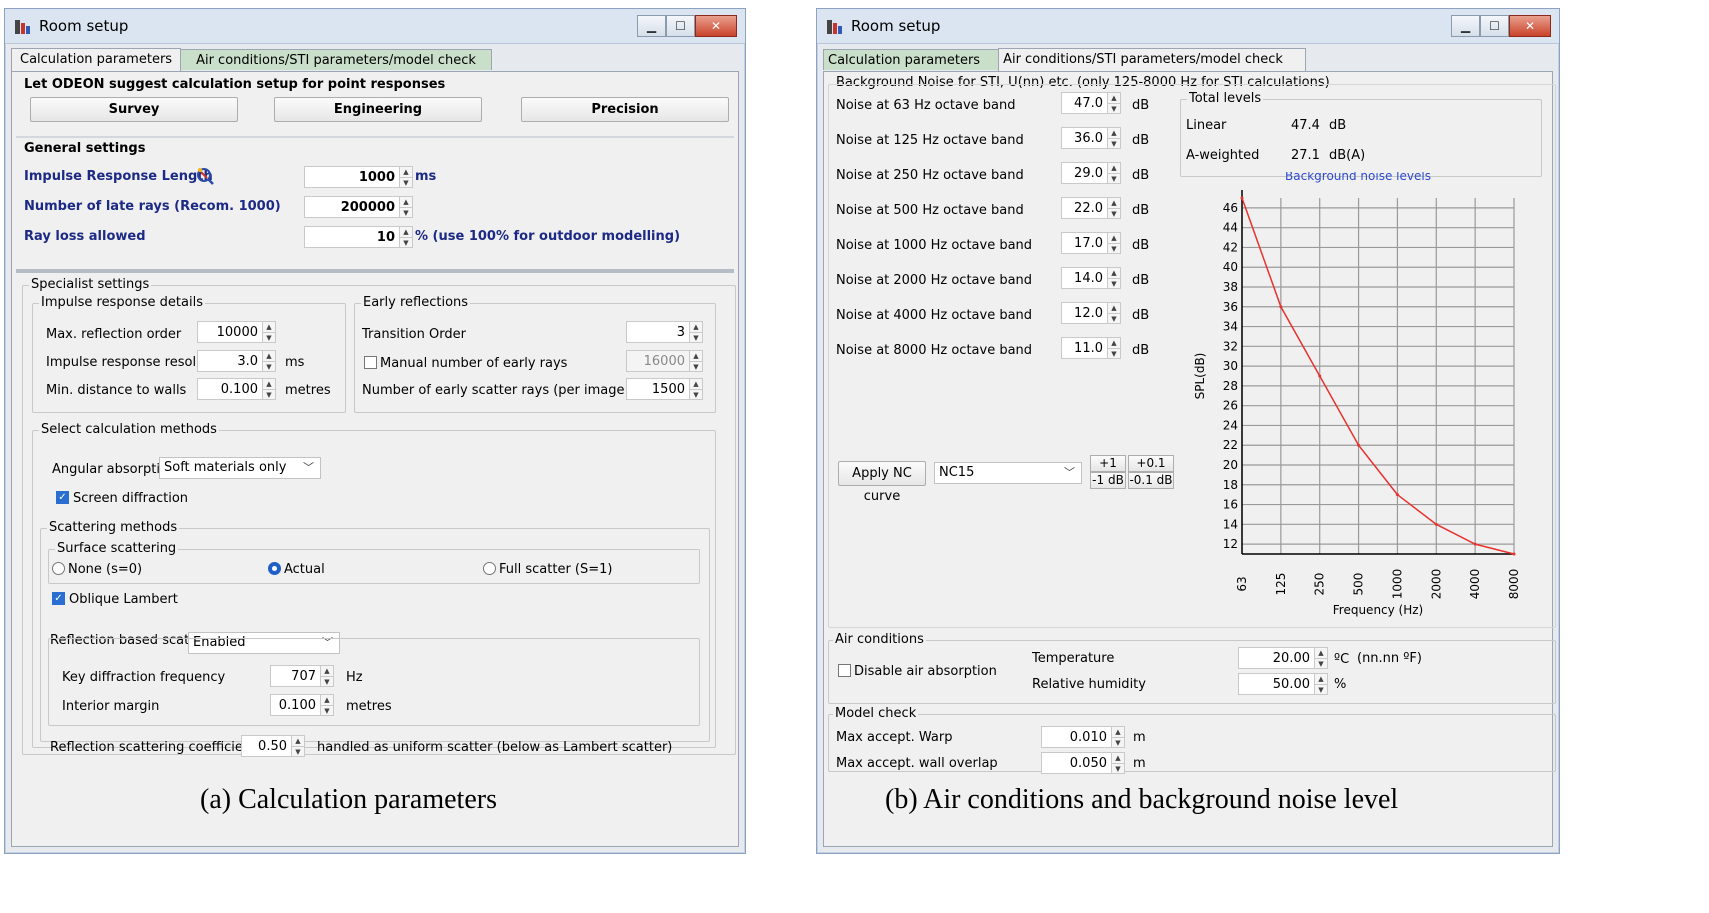 Image resolution: width=1709 pixels, height=913 pixels. I want to click on angular-absorption-select: Soft materials only ﹀, so click(240, 468).